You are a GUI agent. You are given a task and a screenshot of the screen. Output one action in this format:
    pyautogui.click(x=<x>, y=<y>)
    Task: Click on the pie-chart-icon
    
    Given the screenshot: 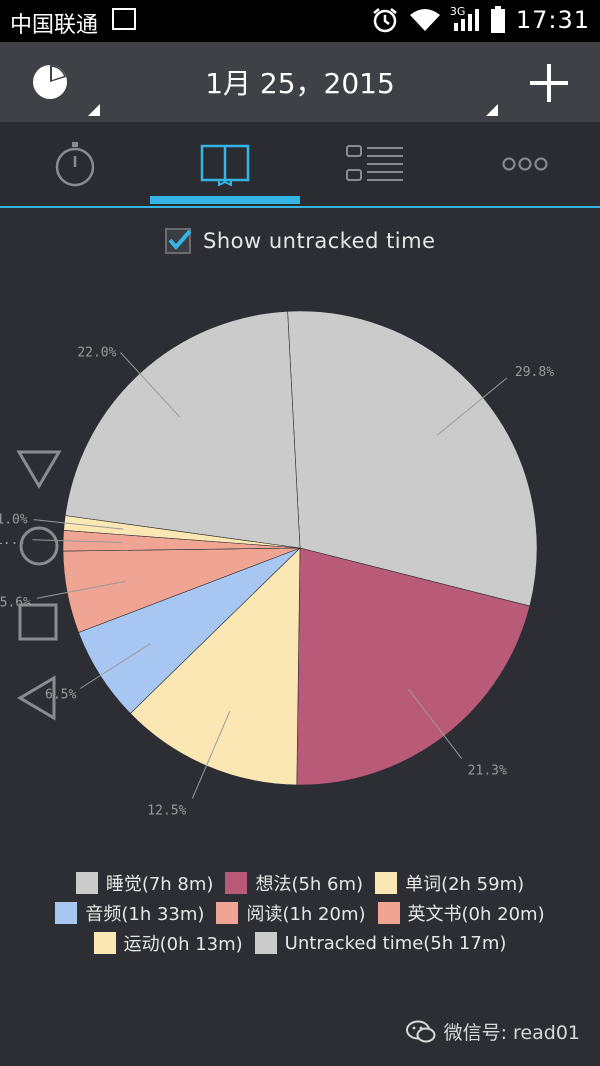 What is the action you would take?
    pyautogui.click(x=50, y=82)
    